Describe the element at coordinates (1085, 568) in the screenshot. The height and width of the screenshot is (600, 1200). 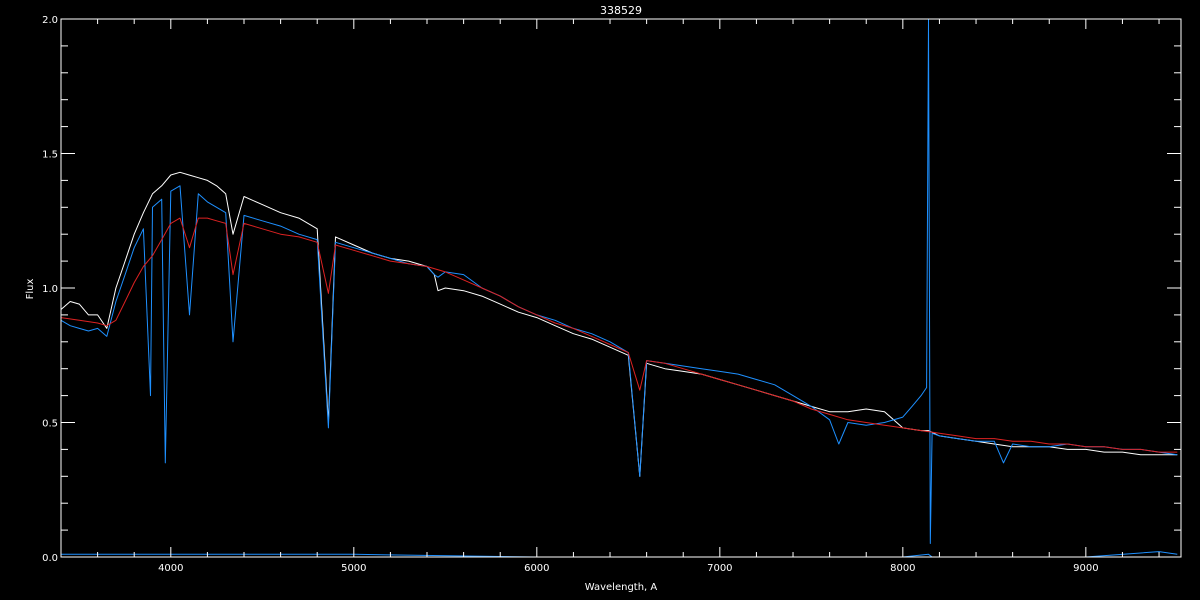
I see `x-tick-label: 9000` at that location.